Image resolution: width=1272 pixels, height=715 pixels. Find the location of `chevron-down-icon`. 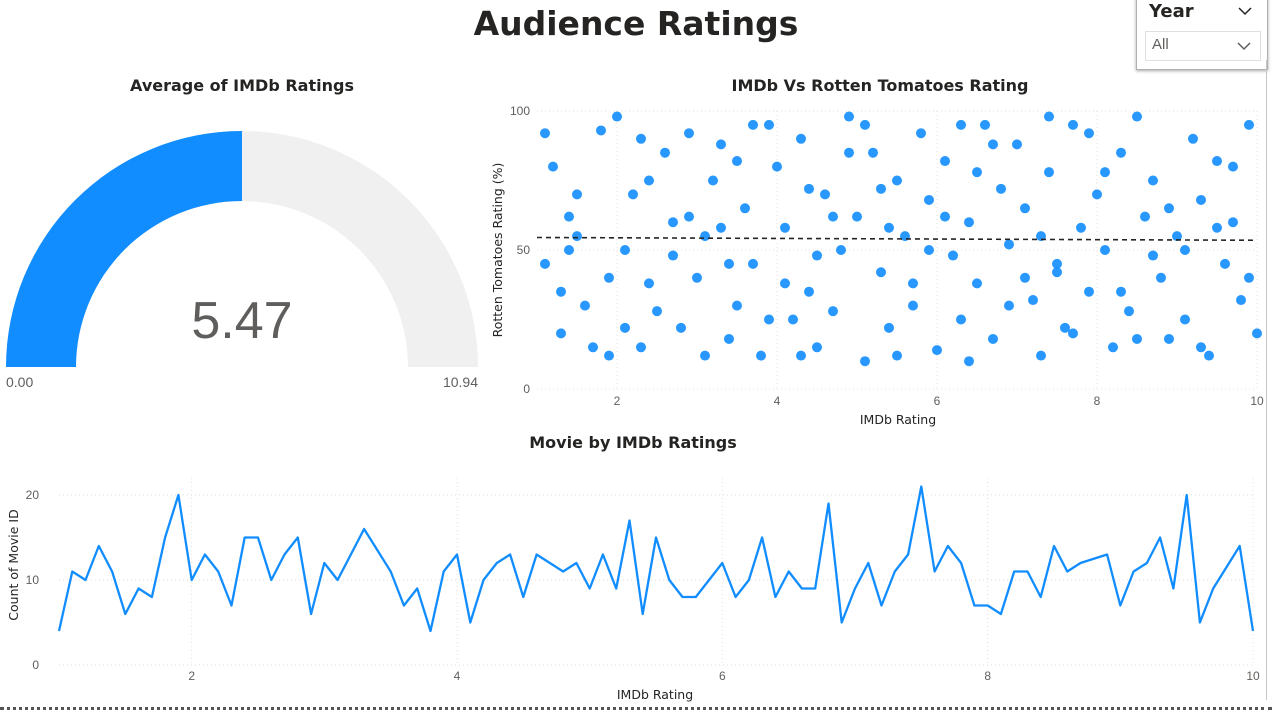

chevron-down-icon is located at coordinates (1244, 46).